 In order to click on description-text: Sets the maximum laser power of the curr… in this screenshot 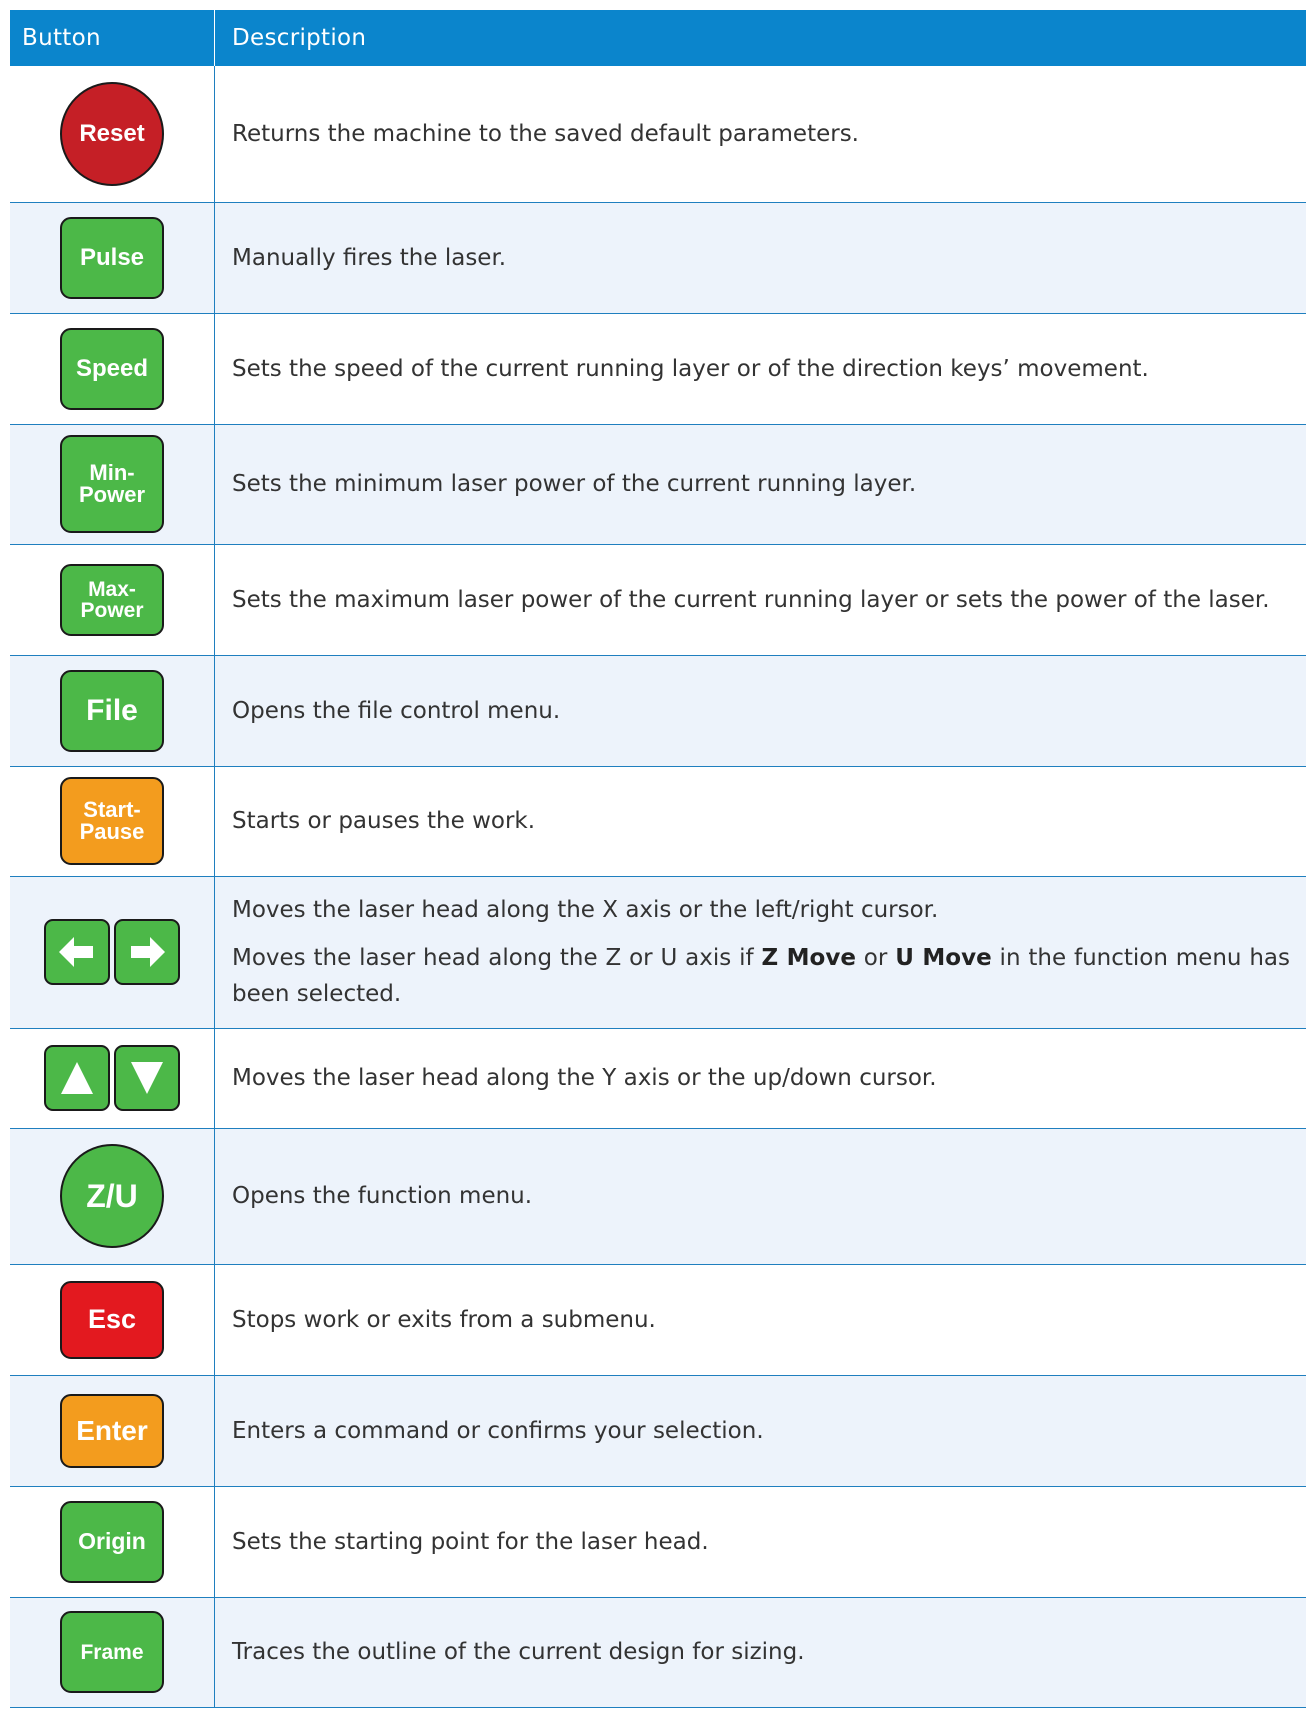, I will do `click(751, 599)`.